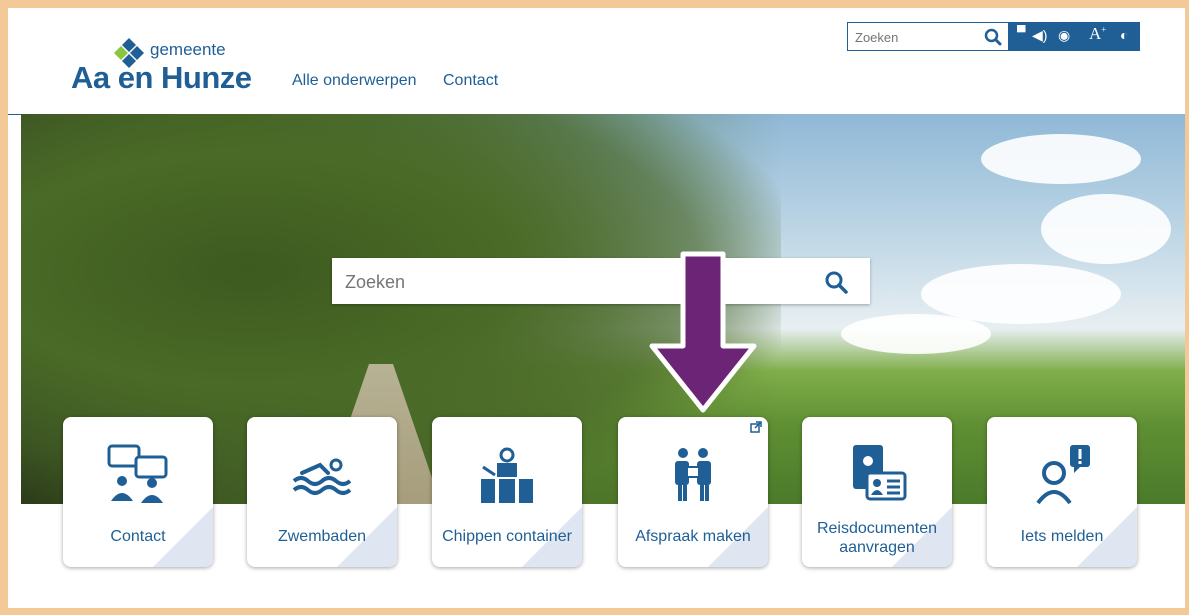 The width and height of the screenshot is (1189, 615). I want to click on report-icon, so click(1063, 475).